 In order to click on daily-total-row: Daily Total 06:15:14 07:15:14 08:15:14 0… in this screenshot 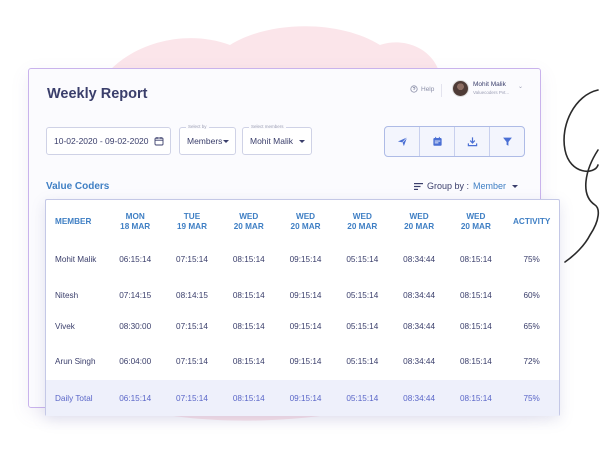, I will do `click(302, 398)`.